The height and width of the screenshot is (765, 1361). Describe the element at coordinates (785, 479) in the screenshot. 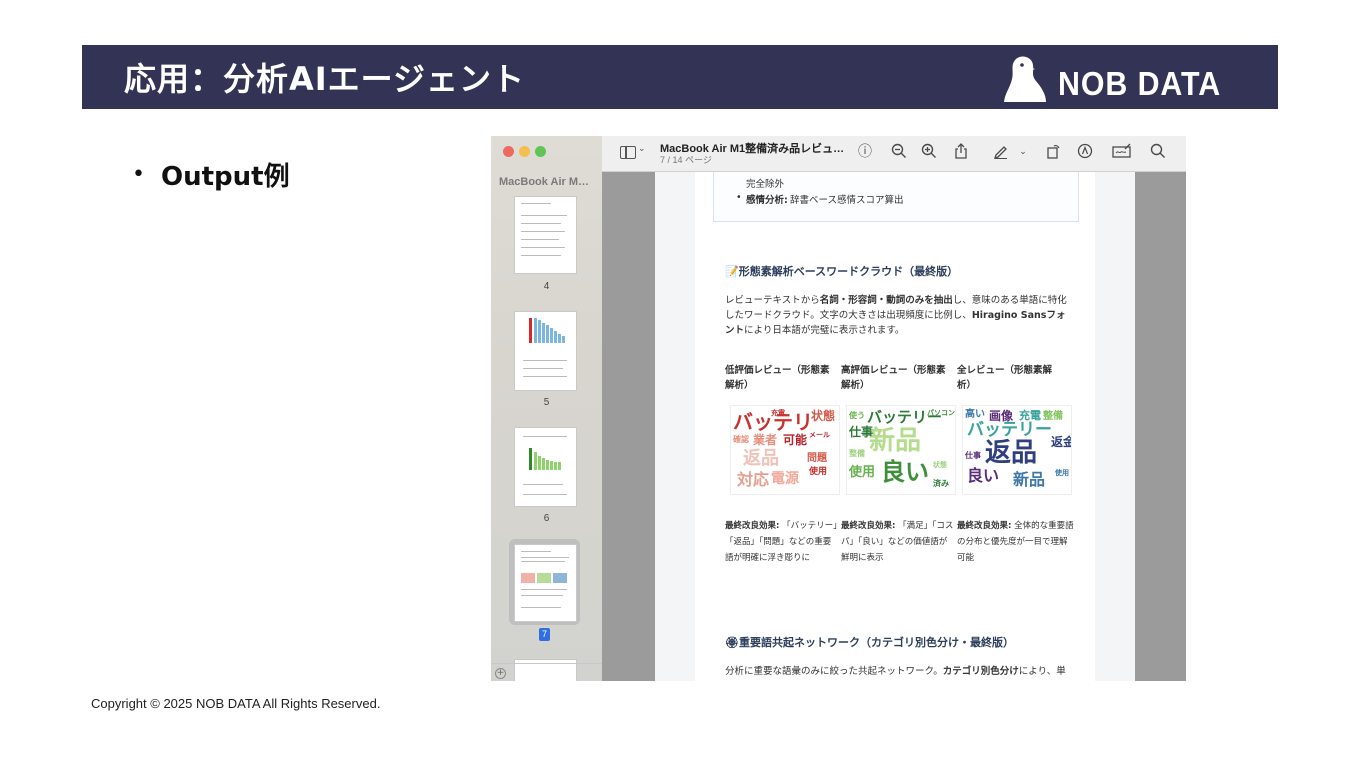

I see `wordcloud-word: 電源` at that location.